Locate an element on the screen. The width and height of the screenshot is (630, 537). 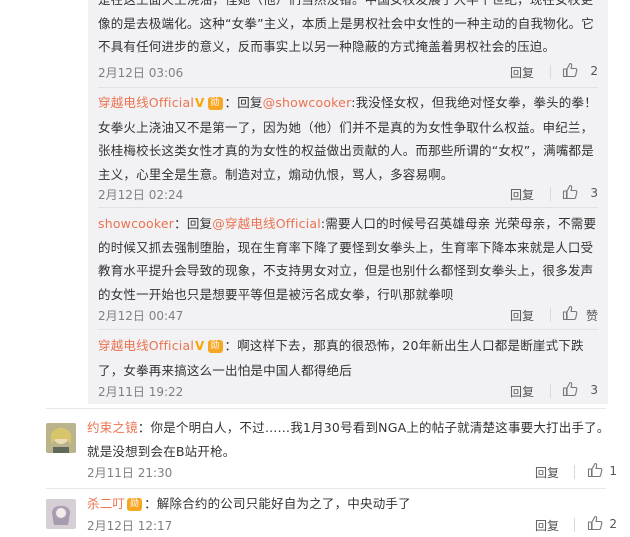
reply-meta: 2月12日 00:47 回复 赞 is located at coordinates (348, 316).